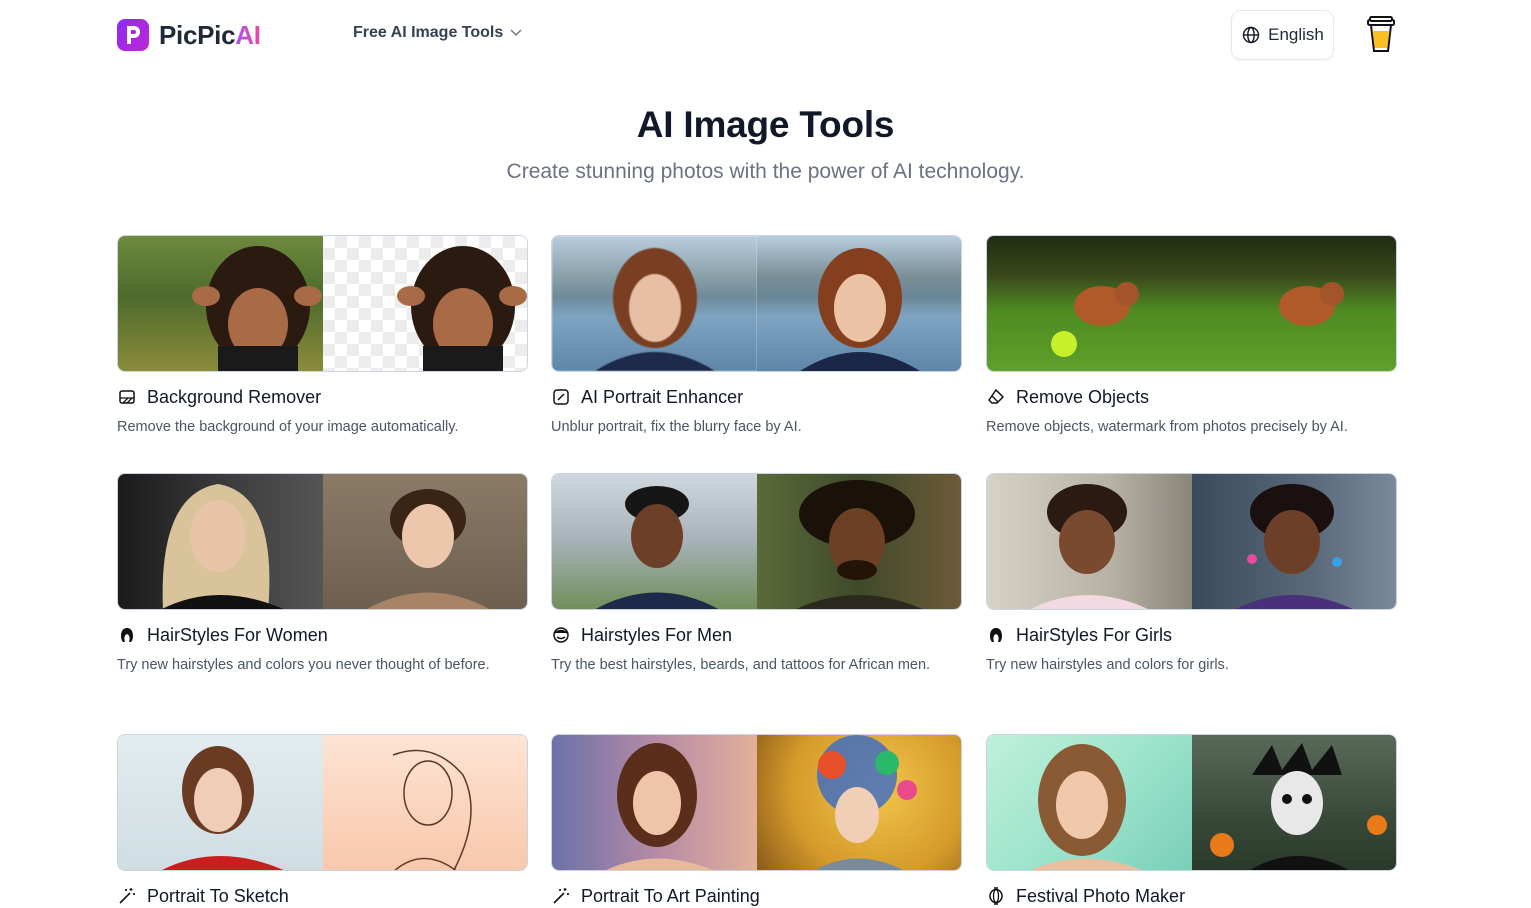 The image size is (1531, 908). I want to click on lantern-icon, so click(996, 896).